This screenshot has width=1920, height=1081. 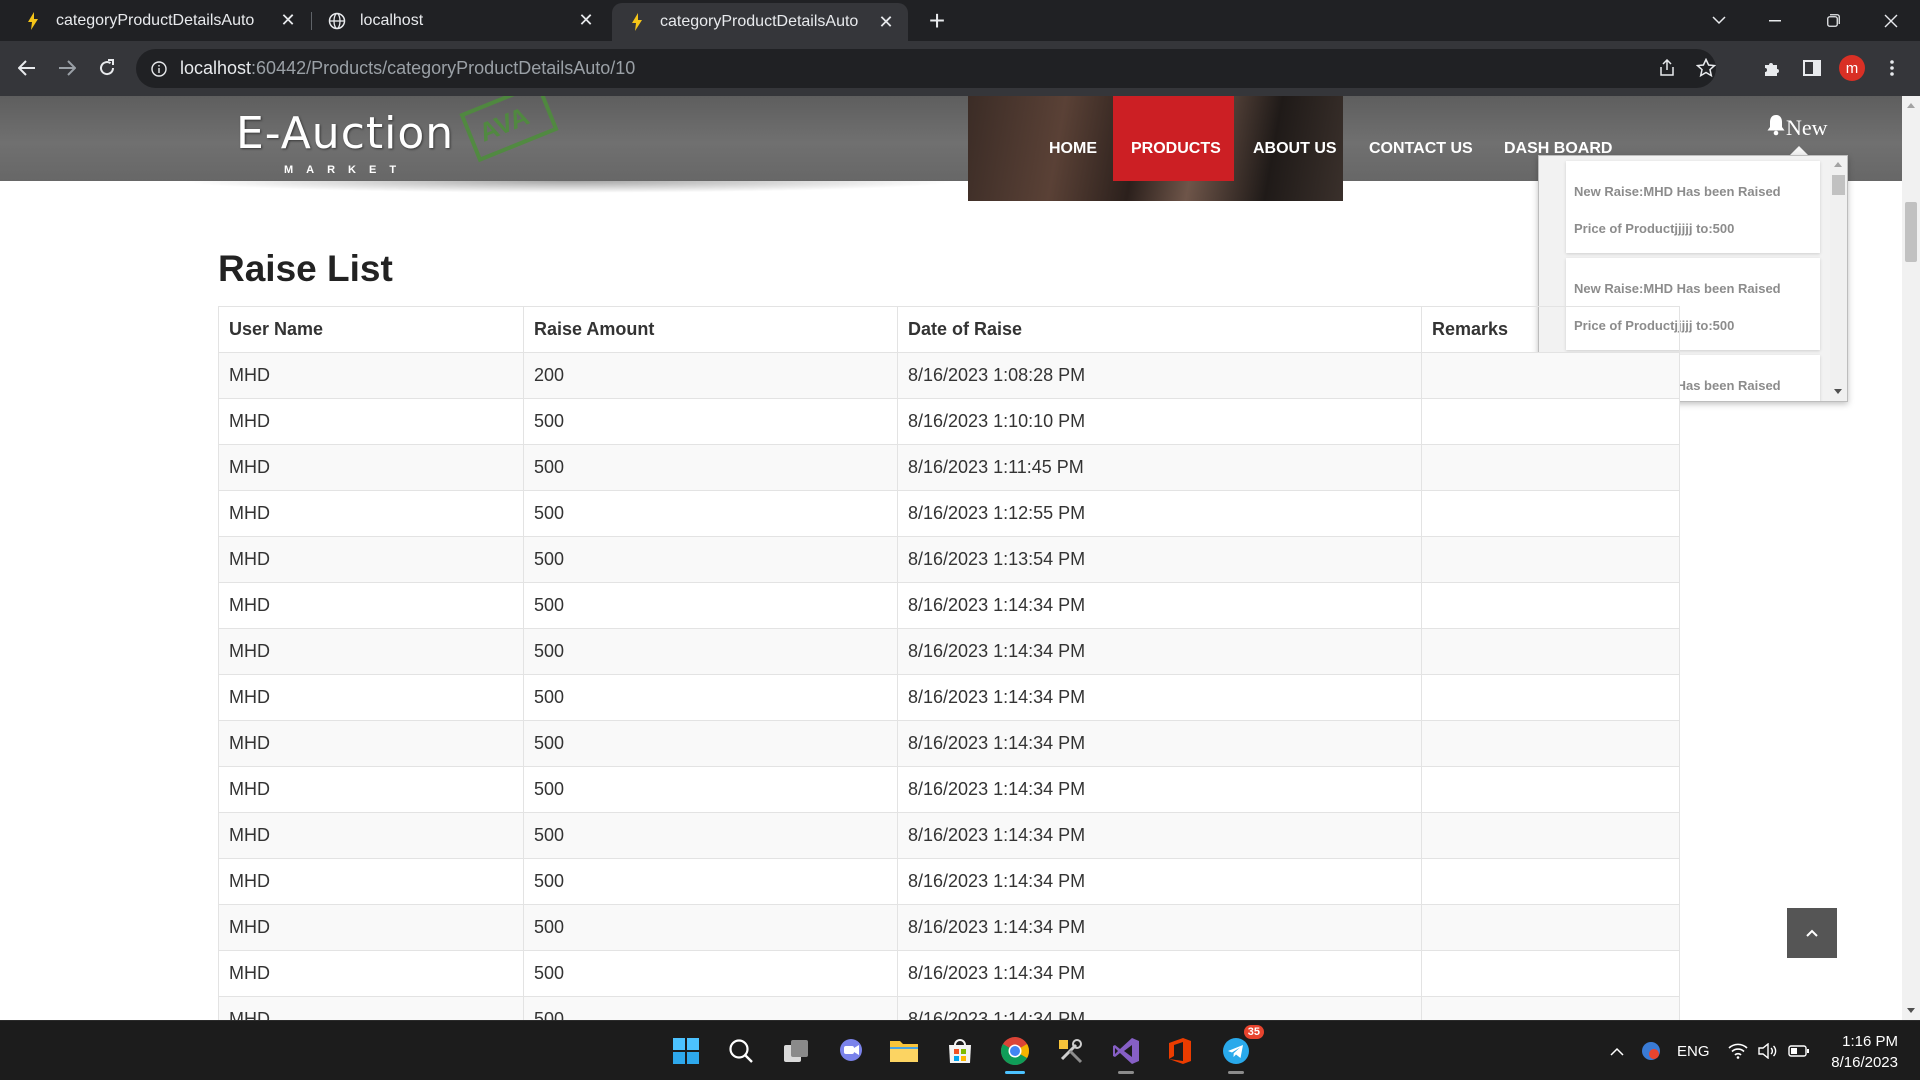 What do you see at coordinates (851, 1051) in the screenshot?
I see `chat-icon` at bounding box center [851, 1051].